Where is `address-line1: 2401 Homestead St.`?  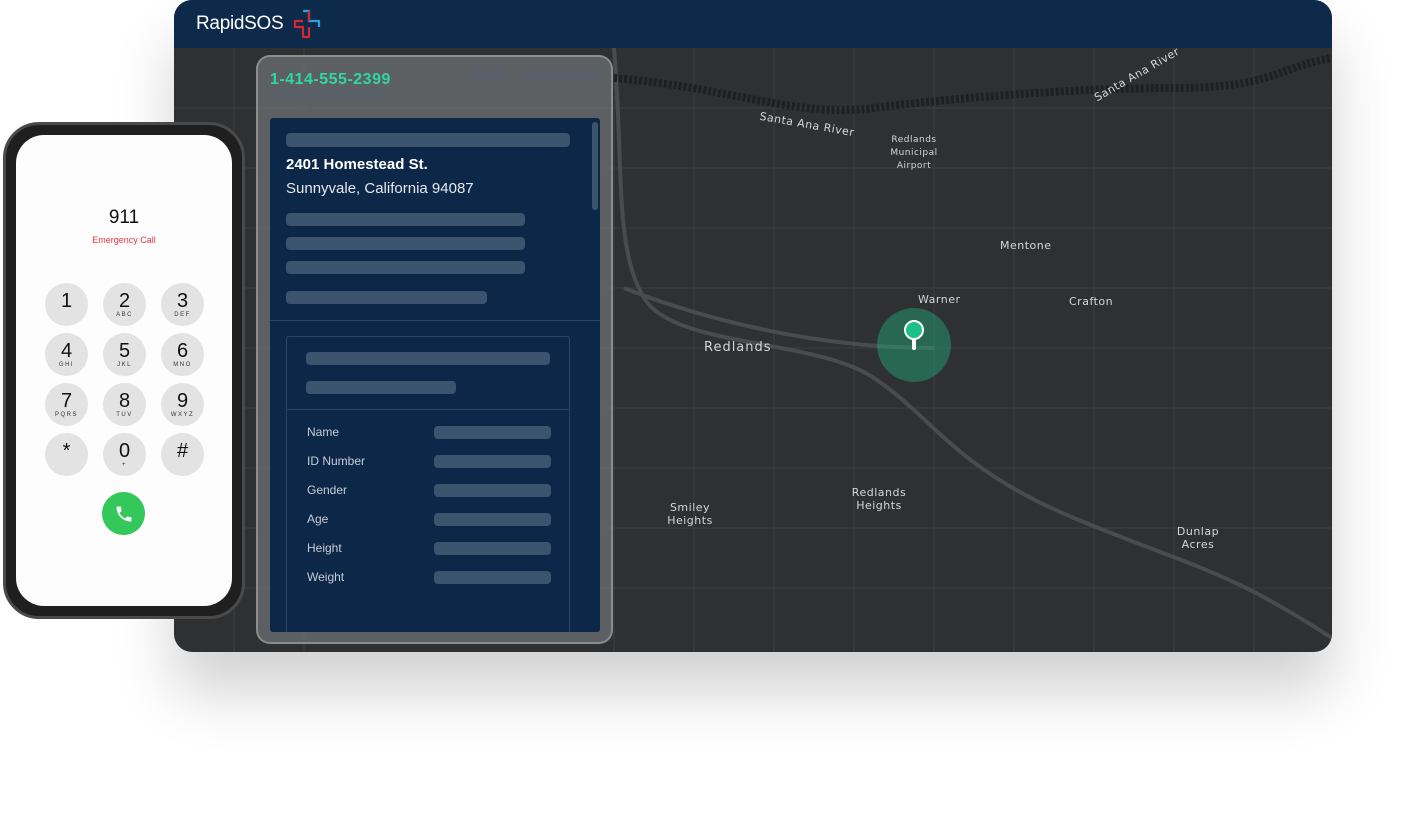
address-line1: 2401 Homestead St. is located at coordinates (357, 164).